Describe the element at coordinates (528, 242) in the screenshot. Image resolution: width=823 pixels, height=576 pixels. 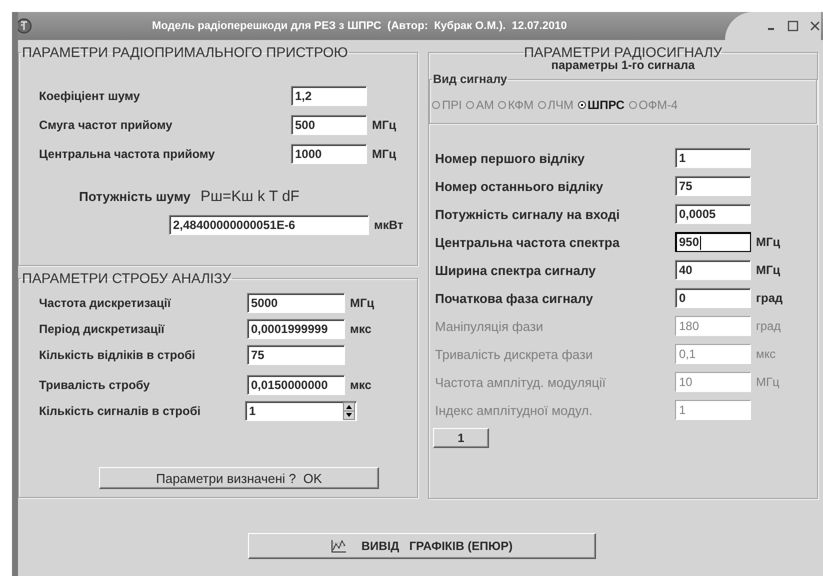
I see `field-label: Центральна частота спектра` at that location.